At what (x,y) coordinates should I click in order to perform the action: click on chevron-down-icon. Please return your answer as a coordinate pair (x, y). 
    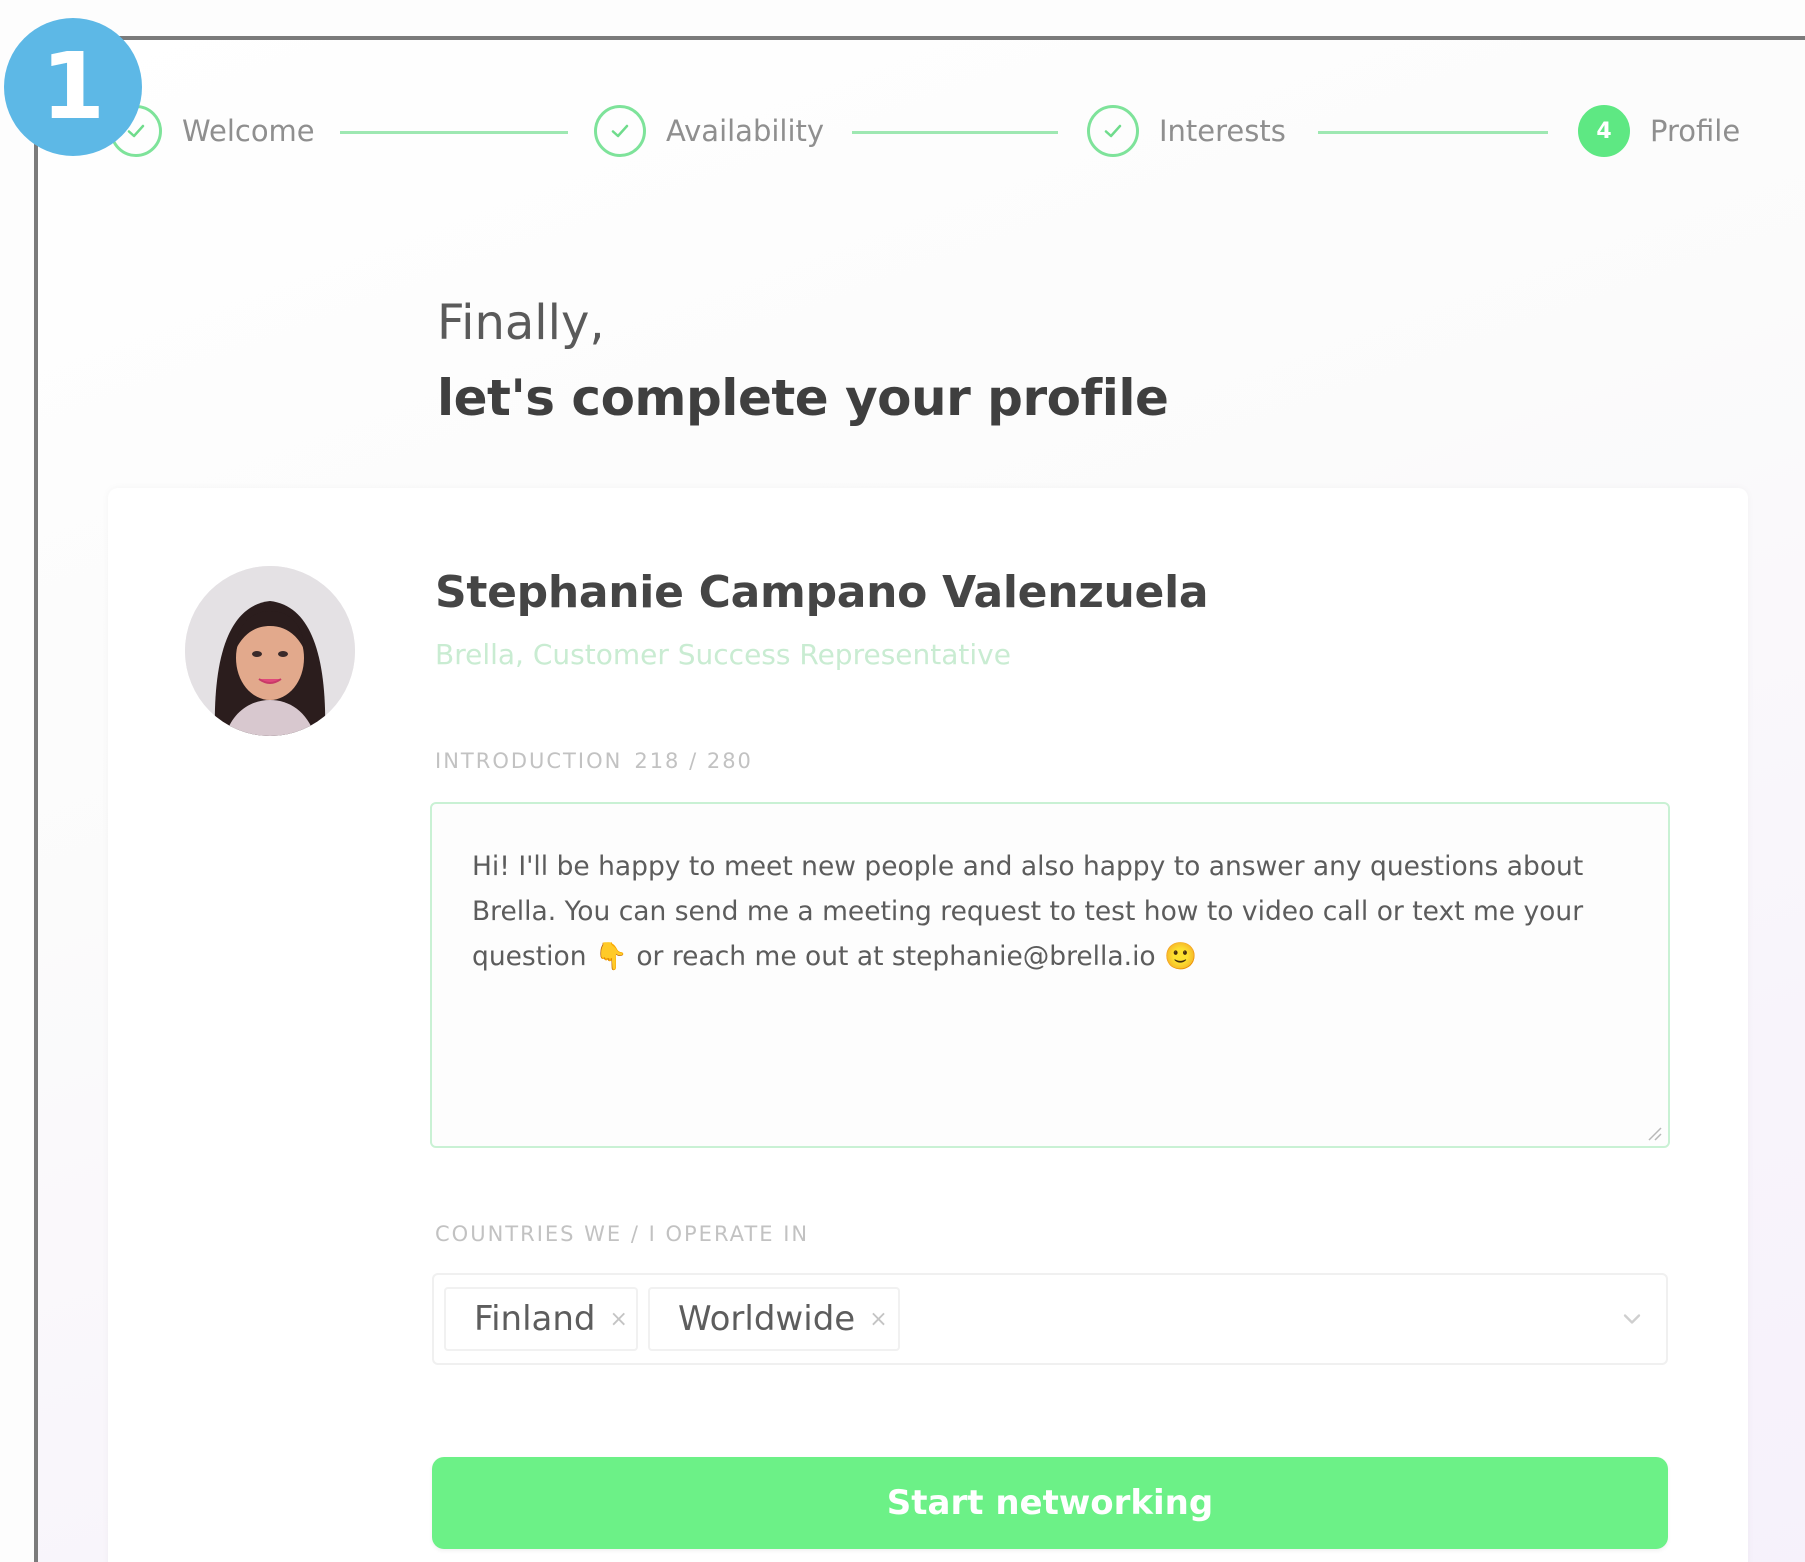
    Looking at the image, I should click on (1632, 1319).